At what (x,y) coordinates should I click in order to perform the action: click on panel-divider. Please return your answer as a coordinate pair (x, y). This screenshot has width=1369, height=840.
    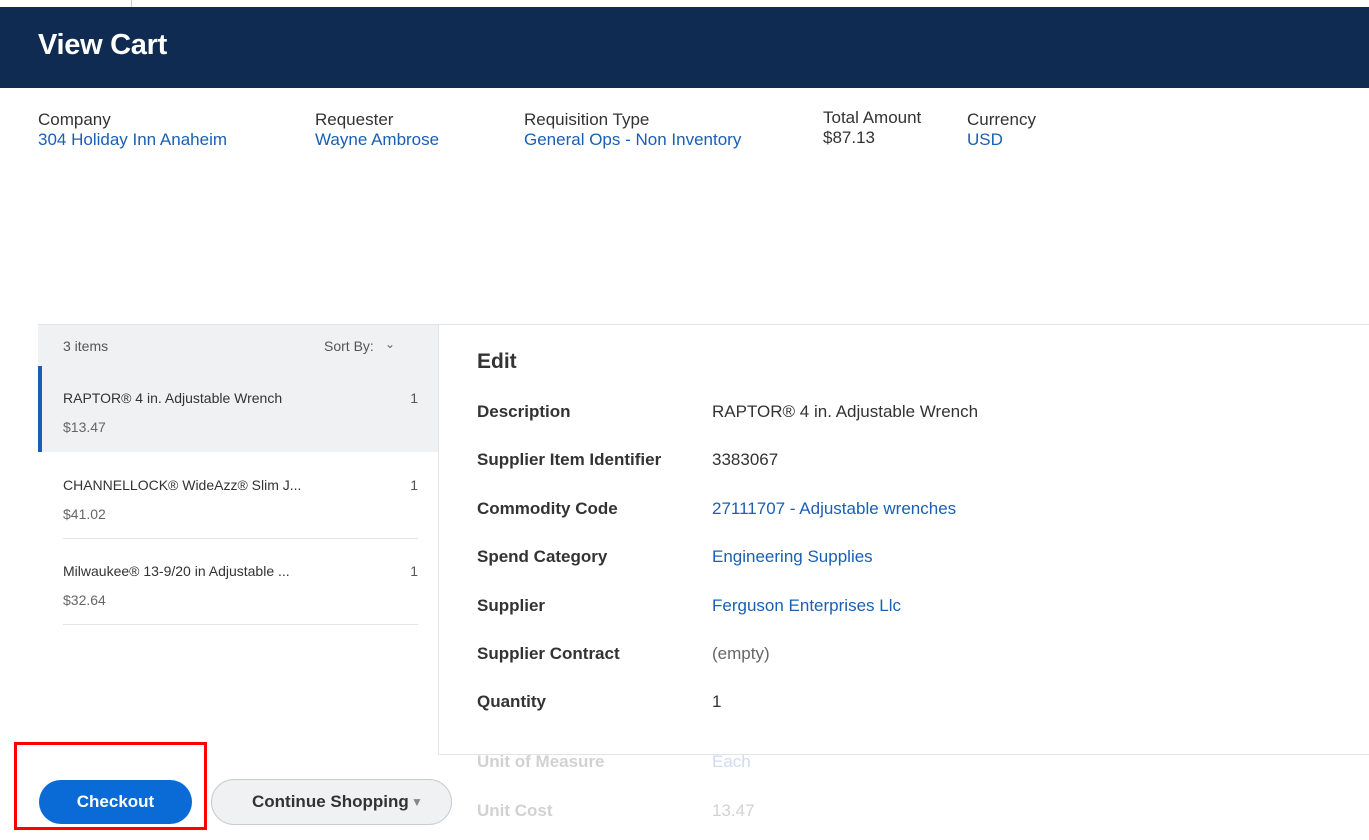
    Looking at the image, I should click on (438, 539).